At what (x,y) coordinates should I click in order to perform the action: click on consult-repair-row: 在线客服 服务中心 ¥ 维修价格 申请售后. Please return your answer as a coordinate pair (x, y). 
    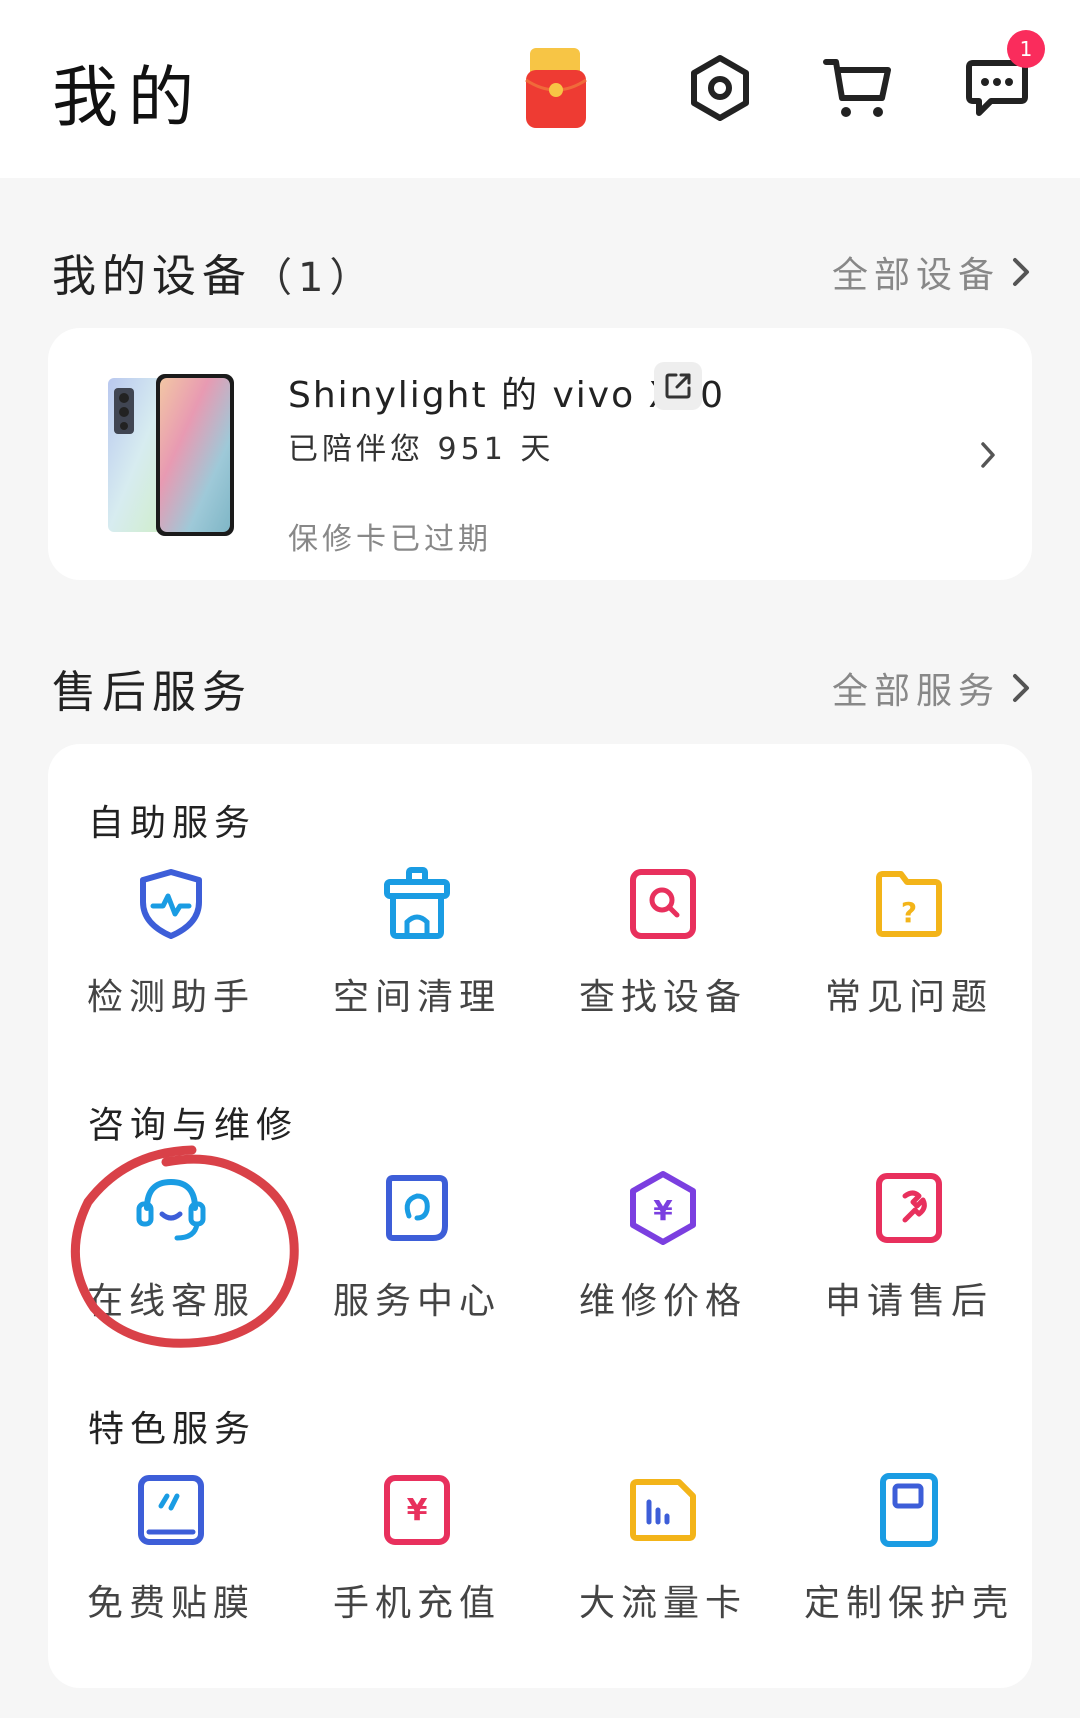
    Looking at the image, I should click on (540, 1260).